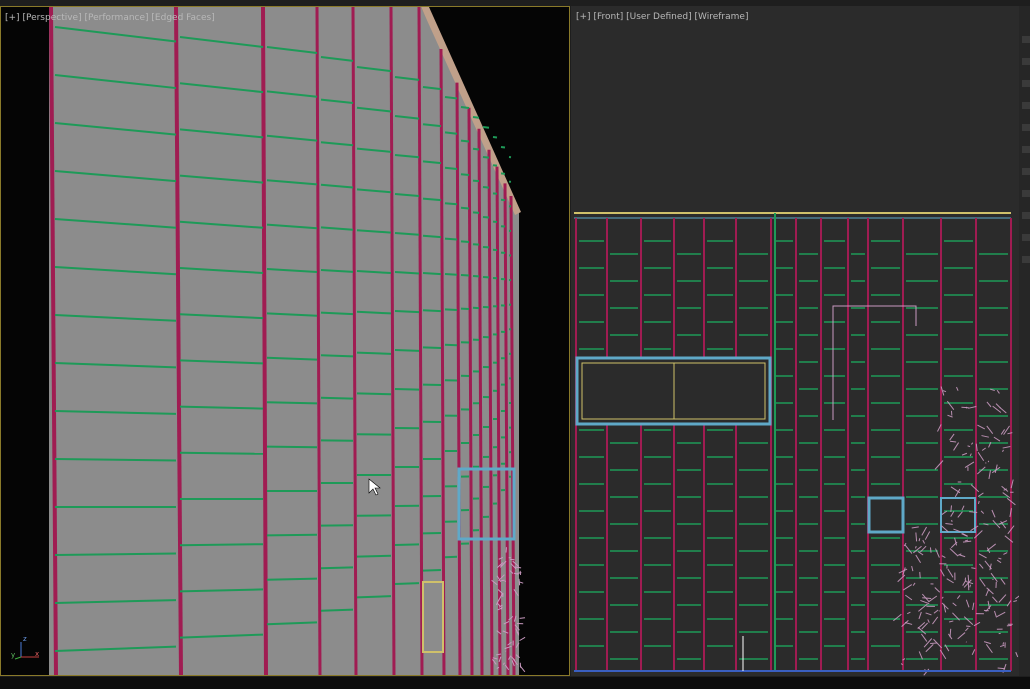  I want to click on performance-button: [Performance], so click(116, 18).